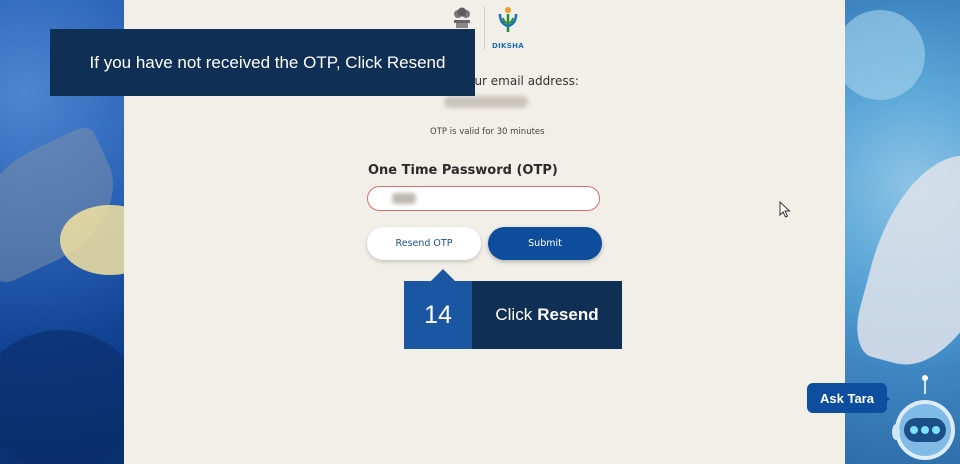 This screenshot has width=960, height=464. I want to click on diksha-logo-text: DIKSHA, so click(508, 46).